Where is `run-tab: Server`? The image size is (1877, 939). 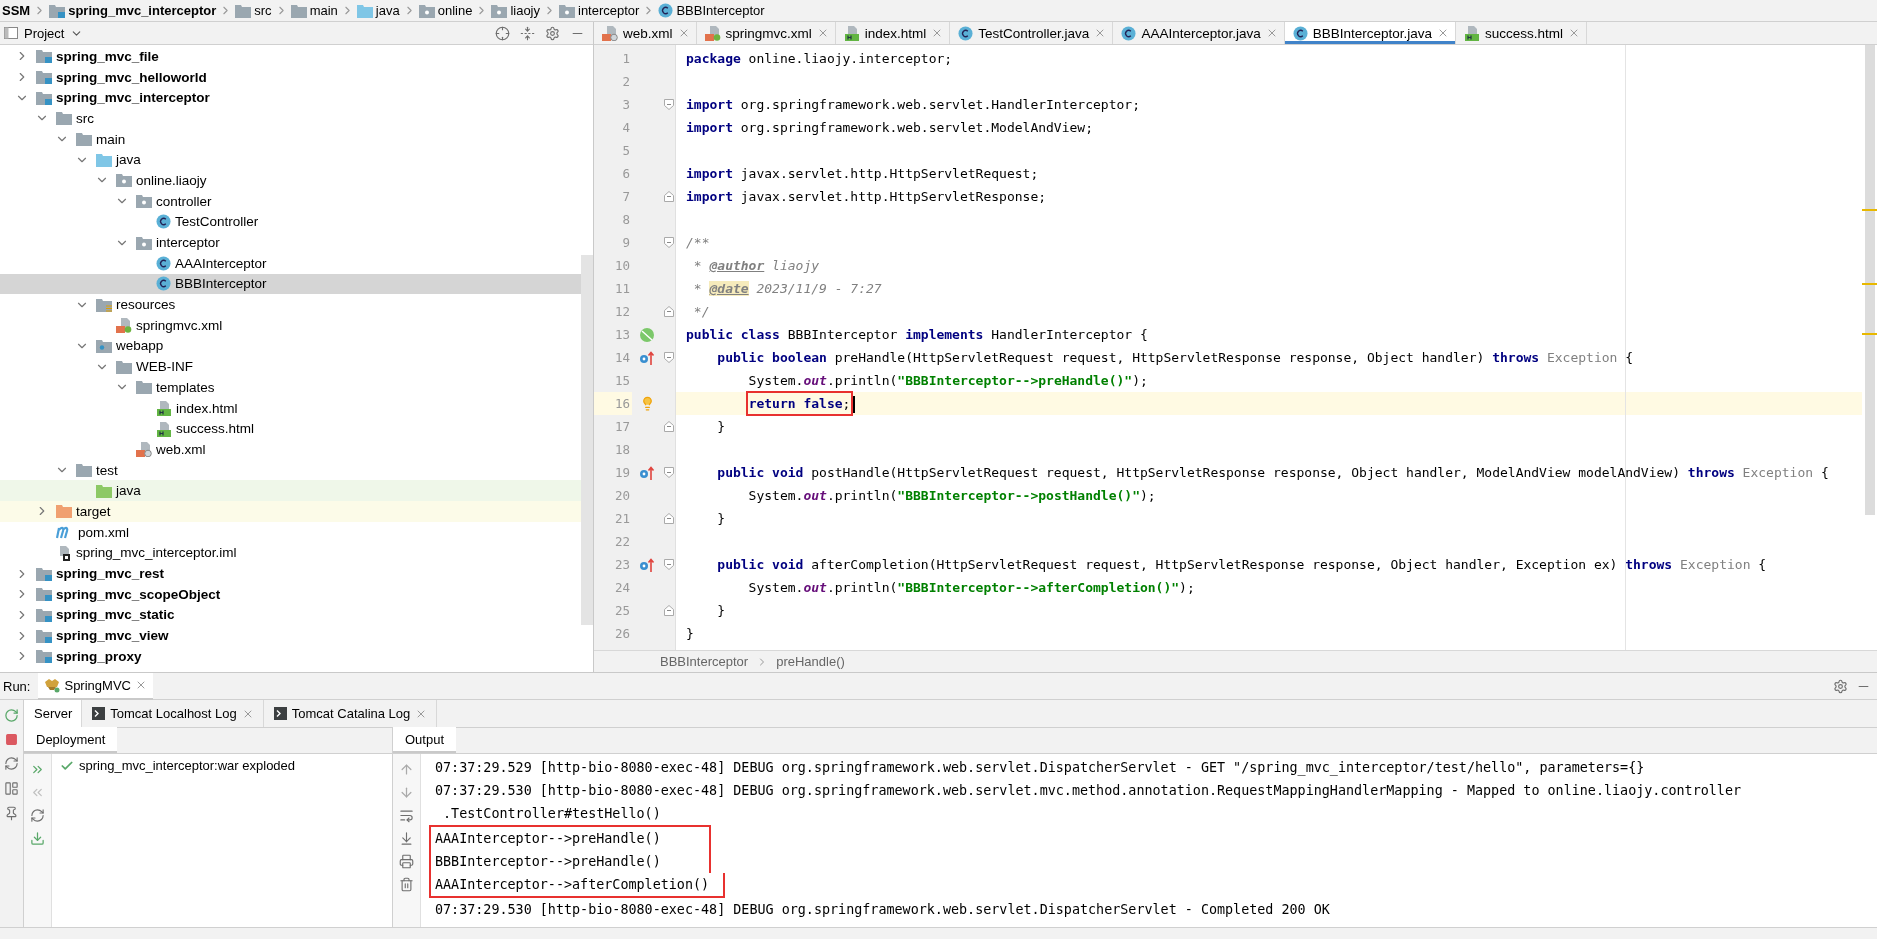 run-tab: Server is located at coordinates (53, 713).